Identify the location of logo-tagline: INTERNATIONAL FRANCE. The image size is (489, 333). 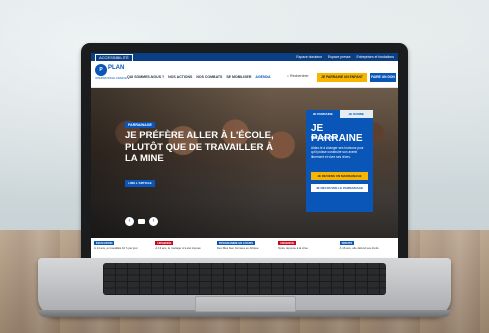
(111, 78).